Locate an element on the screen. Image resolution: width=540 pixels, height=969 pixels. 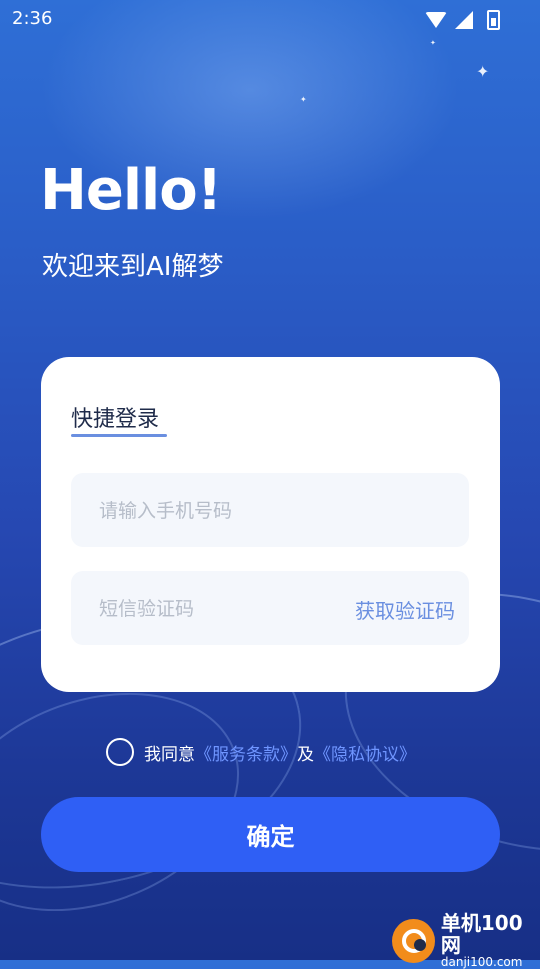
phone-input is located at coordinates (219, 511).